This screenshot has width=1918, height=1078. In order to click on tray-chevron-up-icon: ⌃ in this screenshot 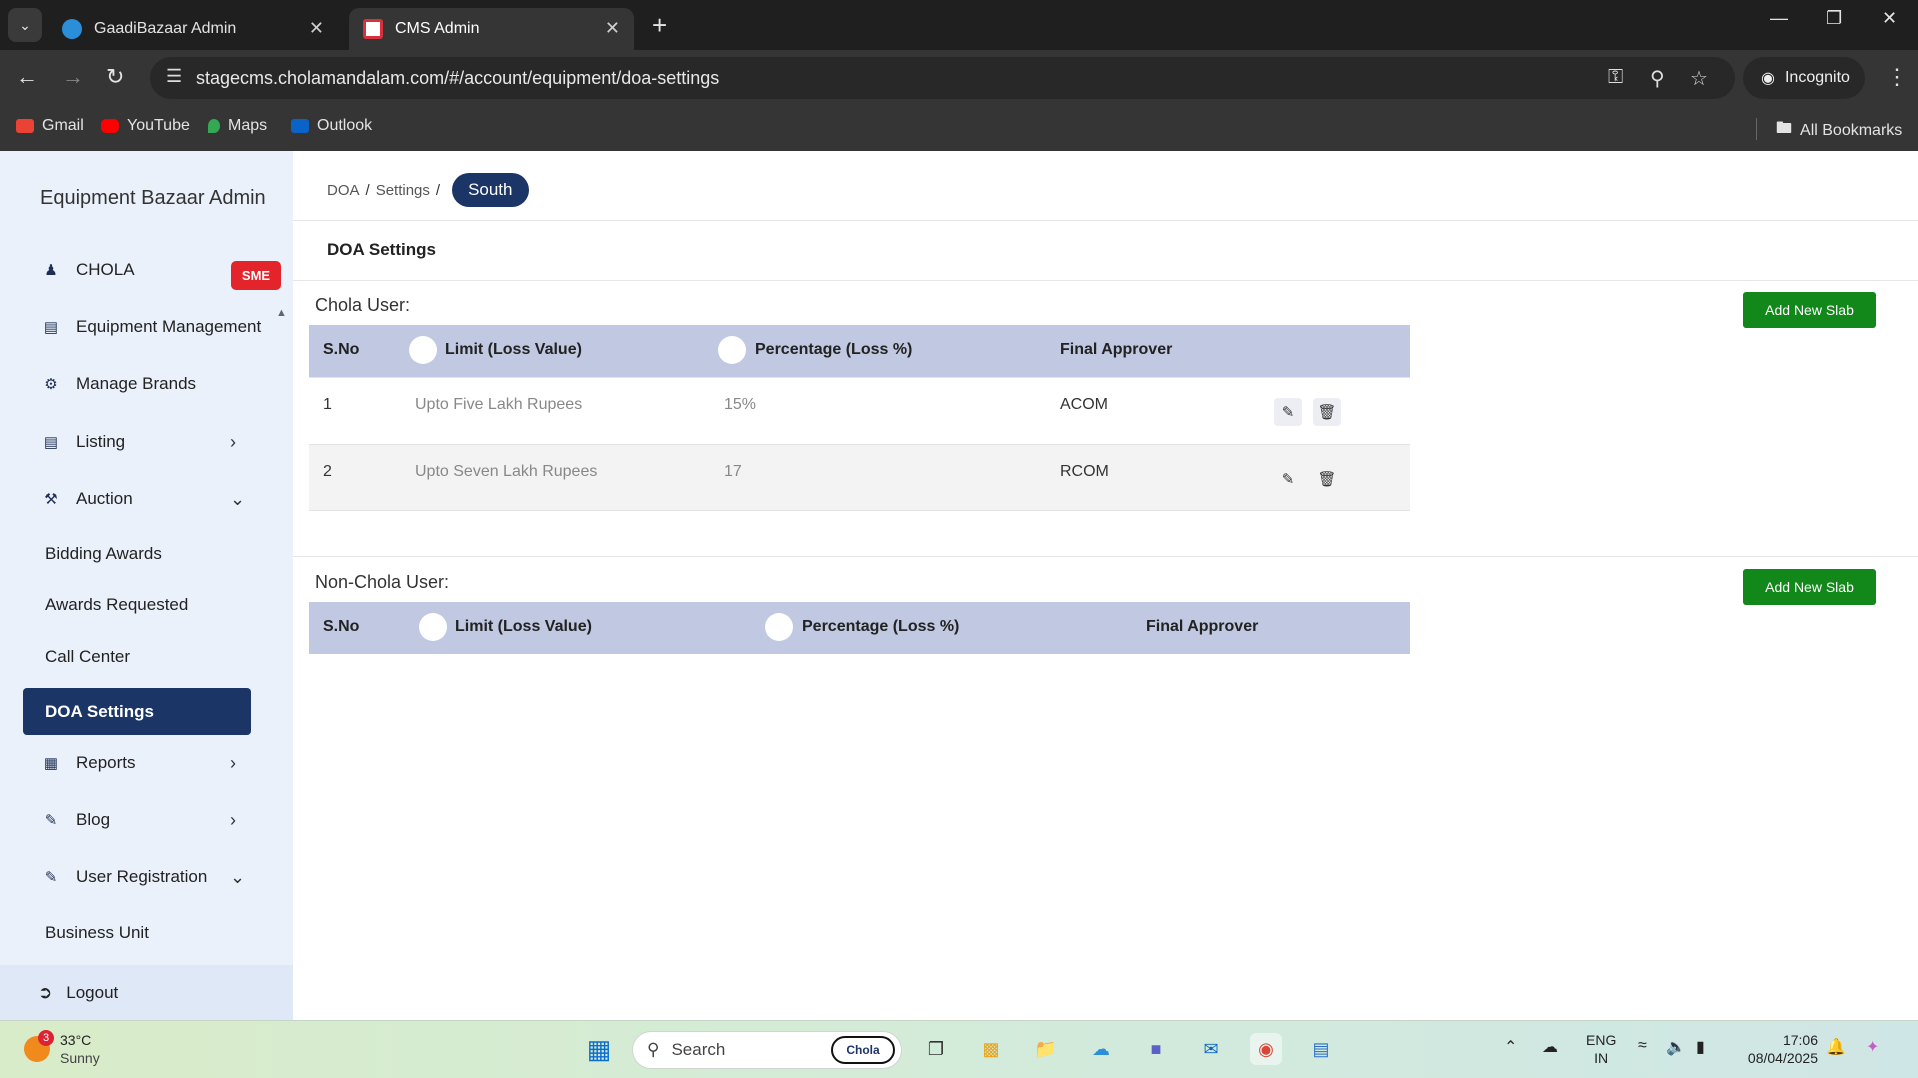, I will do `click(1510, 1047)`.